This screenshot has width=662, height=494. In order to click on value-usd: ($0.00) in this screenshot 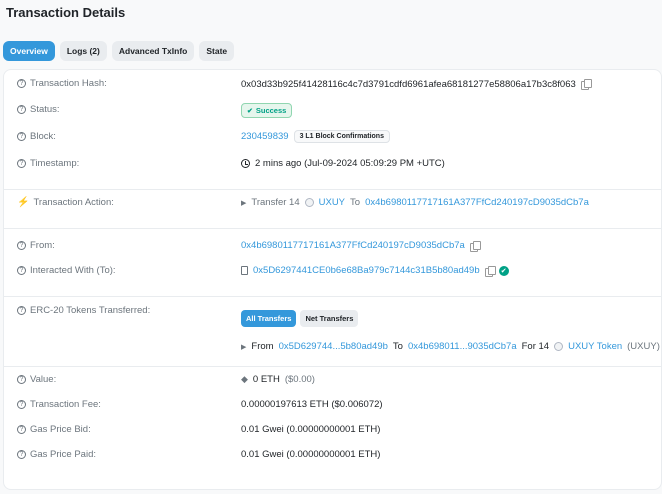, I will do `click(299, 379)`.